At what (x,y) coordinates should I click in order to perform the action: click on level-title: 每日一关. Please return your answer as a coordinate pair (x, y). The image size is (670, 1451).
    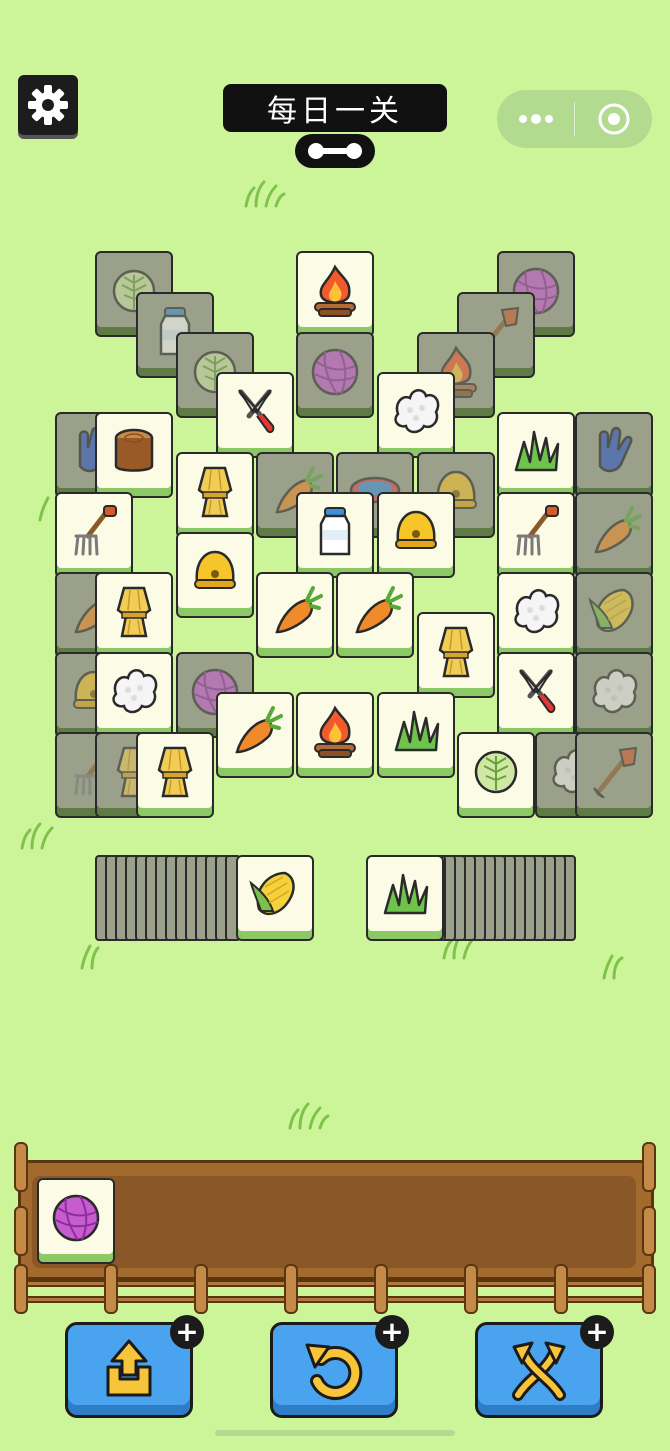
    Looking at the image, I should click on (335, 108).